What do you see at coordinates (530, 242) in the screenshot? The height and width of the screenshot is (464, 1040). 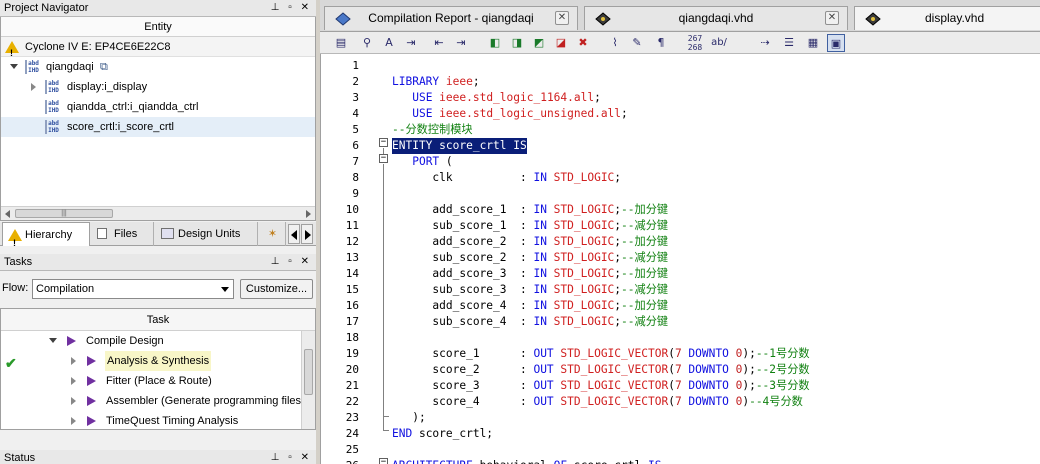 I see `code-line: add_score_2 : IN STD_LOGIC;--加分键` at bounding box center [530, 242].